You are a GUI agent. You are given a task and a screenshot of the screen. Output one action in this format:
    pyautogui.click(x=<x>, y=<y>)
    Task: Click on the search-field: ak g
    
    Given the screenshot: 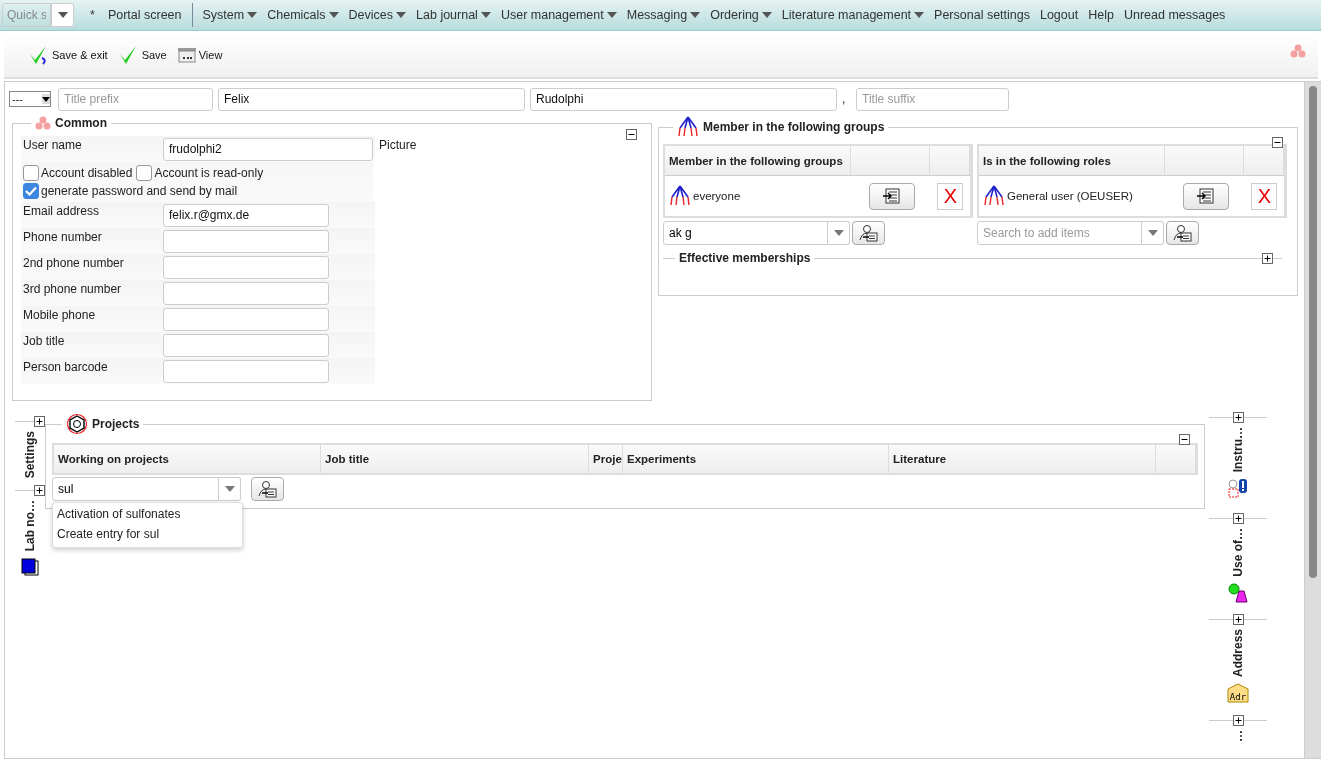 What is the action you would take?
    pyautogui.click(x=745, y=233)
    